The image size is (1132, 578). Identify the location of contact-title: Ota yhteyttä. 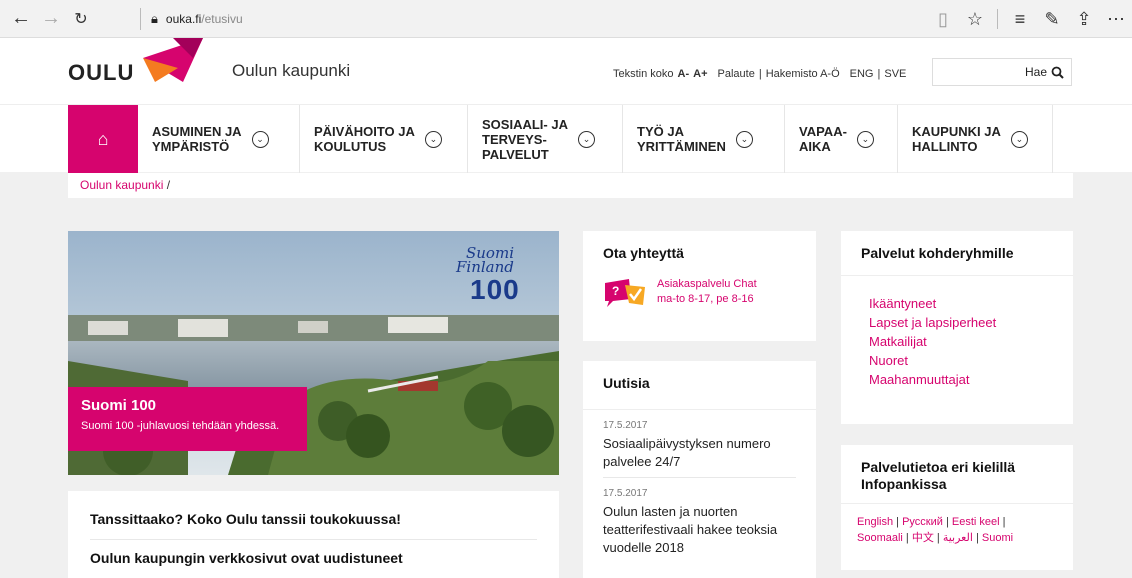
(643, 253).